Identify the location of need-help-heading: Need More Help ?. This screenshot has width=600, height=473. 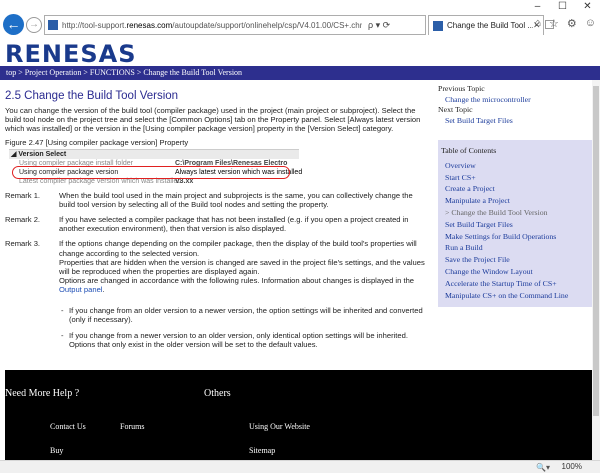
(42, 393).